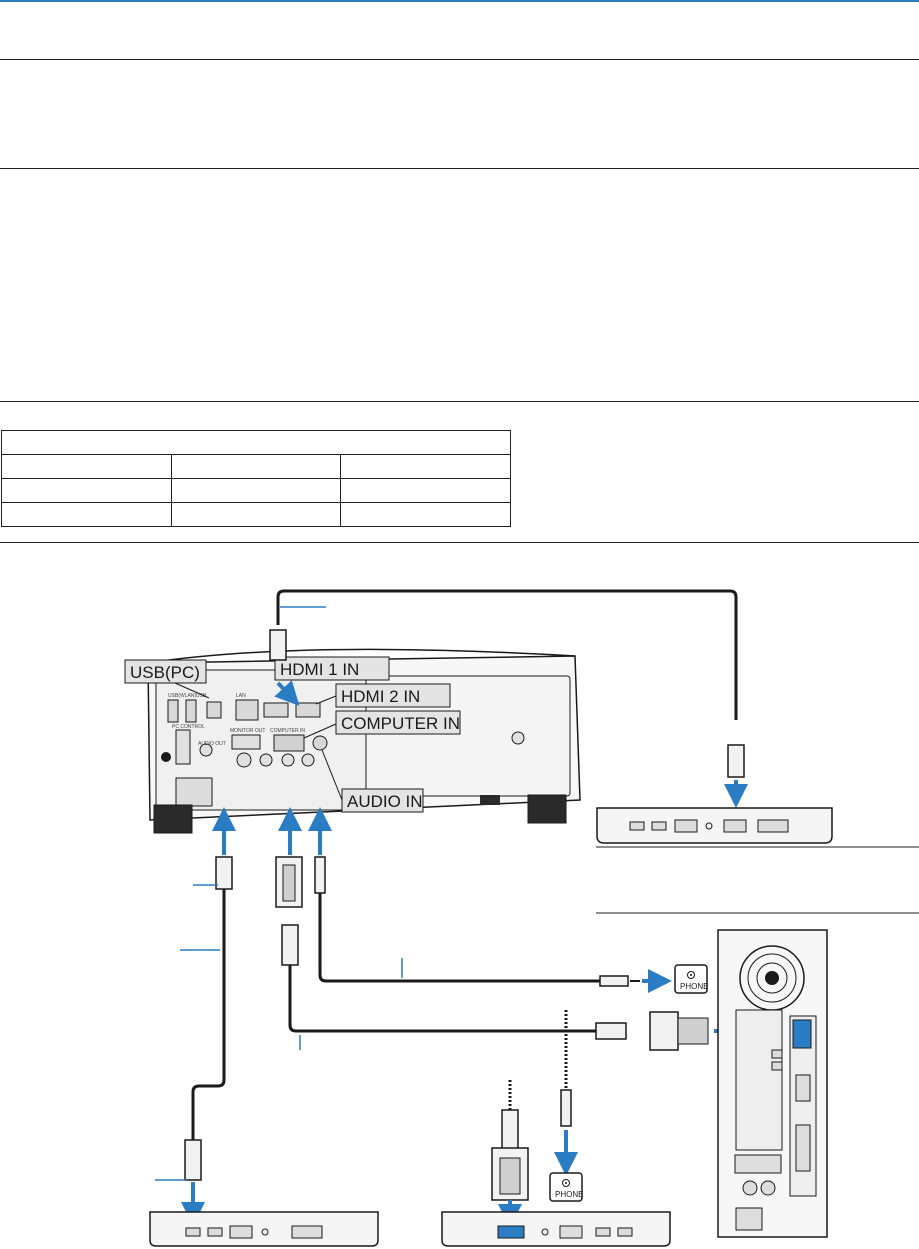 The height and width of the screenshot is (1249, 919). I want to click on desktop-pc, so click(772, 1083).